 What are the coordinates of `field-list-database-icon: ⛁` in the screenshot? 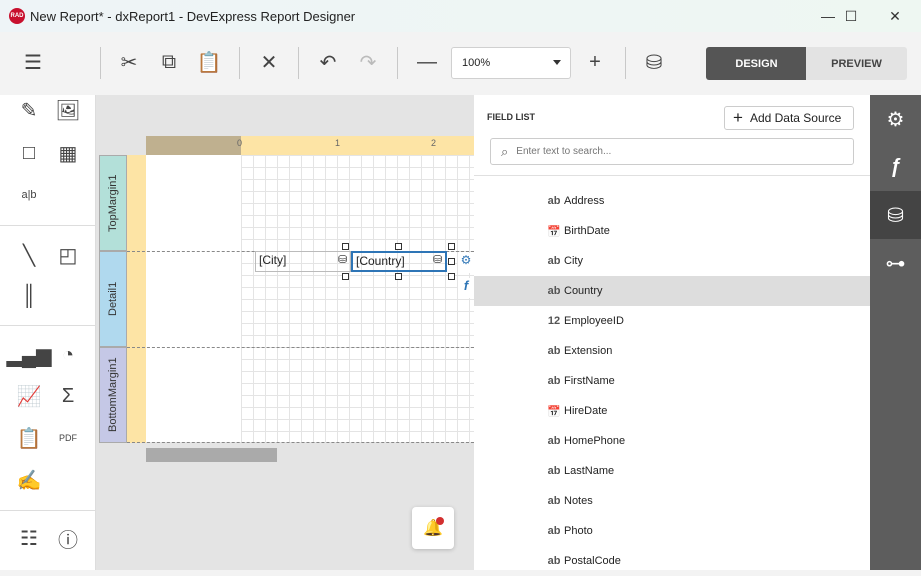 It's located at (895, 215).